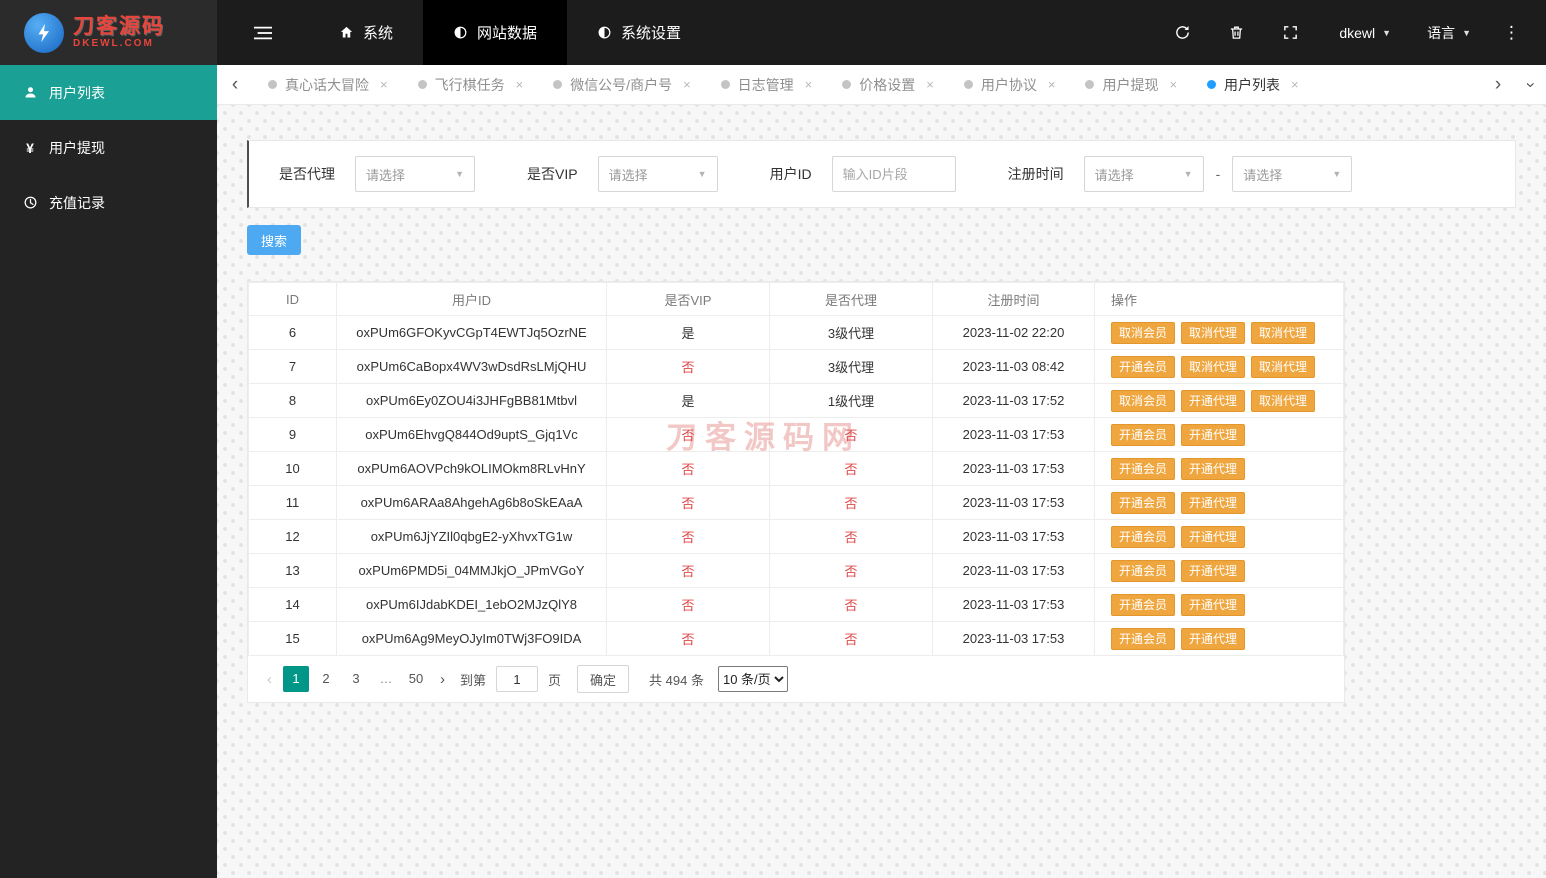 This screenshot has height=878, width=1546. What do you see at coordinates (1511, 33) in the screenshot?
I see `more-options-icon: ⋮` at bounding box center [1511, 33].